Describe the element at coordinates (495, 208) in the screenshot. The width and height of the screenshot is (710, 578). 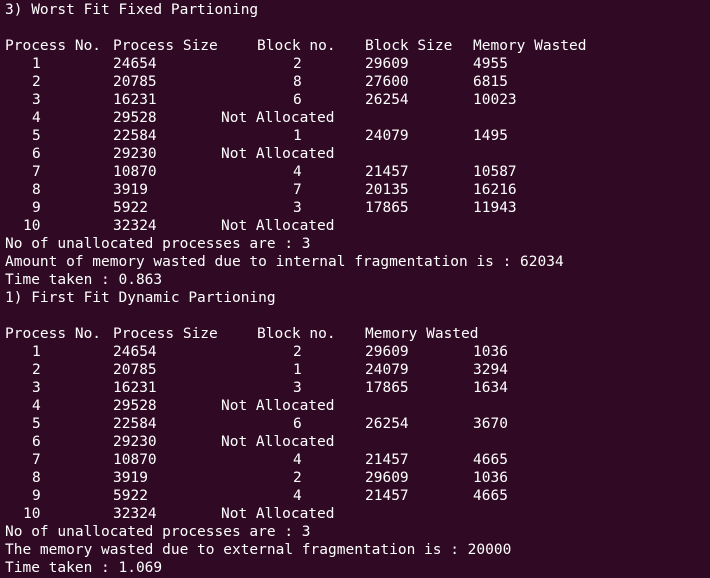
I see `memory-wasted: 11943` at that location.